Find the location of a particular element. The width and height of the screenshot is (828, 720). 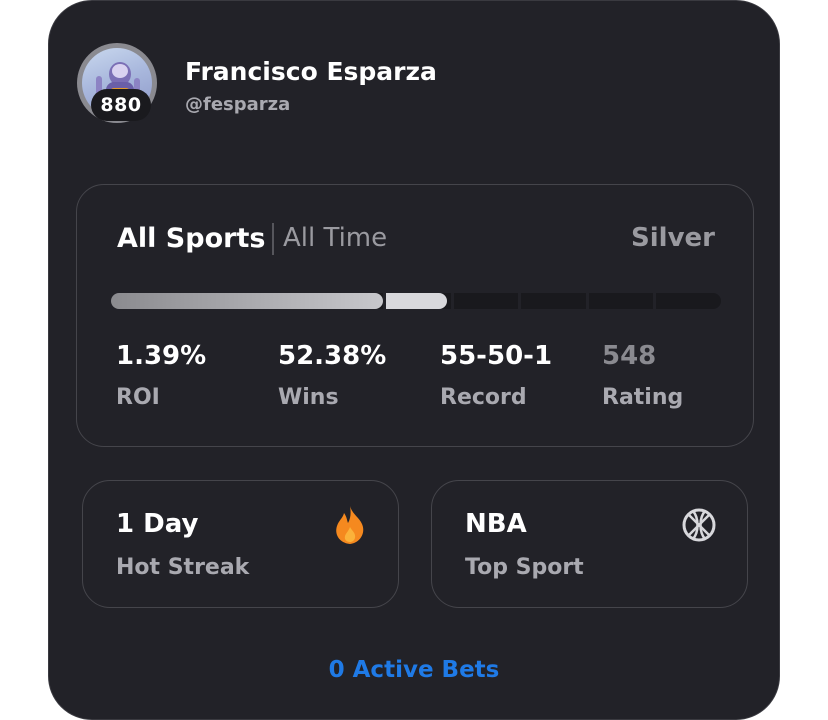

filter-divider is located at coordinates (273, 239).